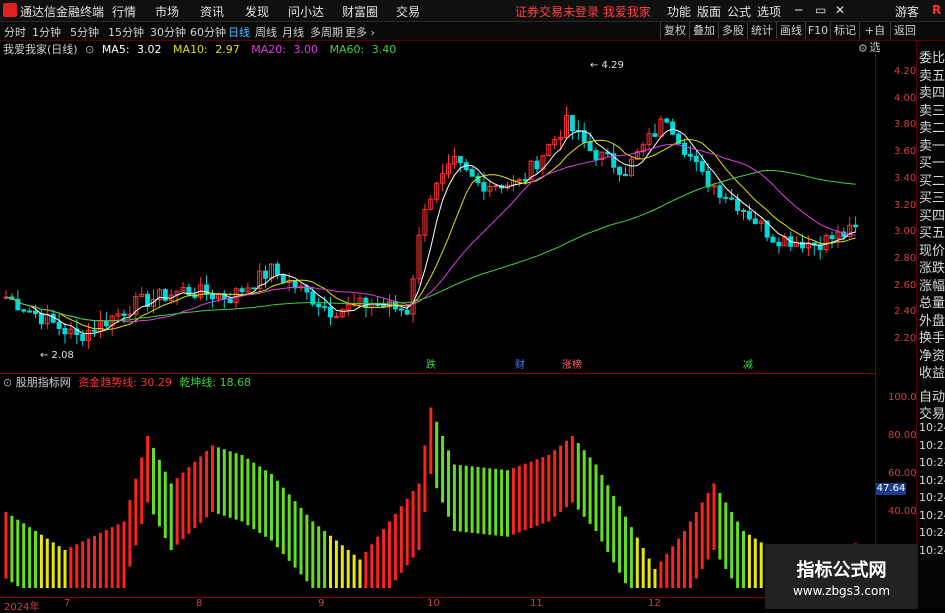 The height and width of the screenshot is (613, 945). What do you see at coordinates (817, 30) in the screenshot?
I see `f10-button: F10` at bounding box center [817, 30].